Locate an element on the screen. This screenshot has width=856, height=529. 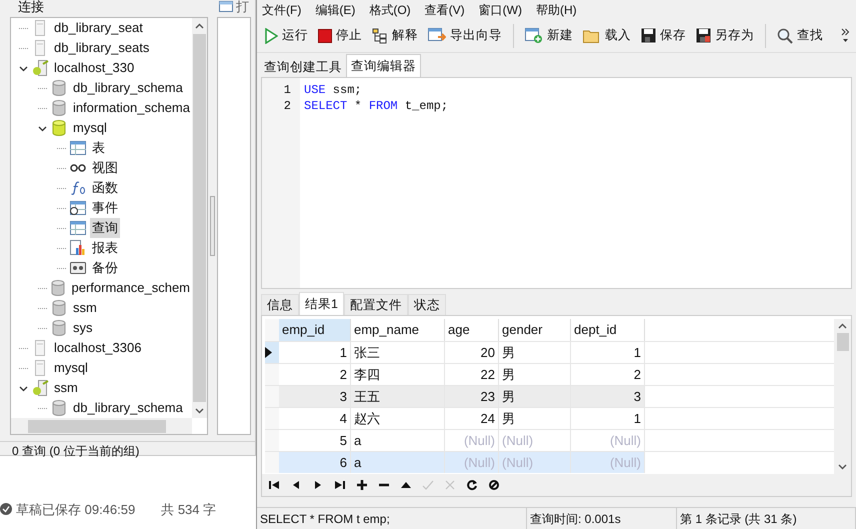
tree-item: performance_schem is located at coordinates (131, 288).